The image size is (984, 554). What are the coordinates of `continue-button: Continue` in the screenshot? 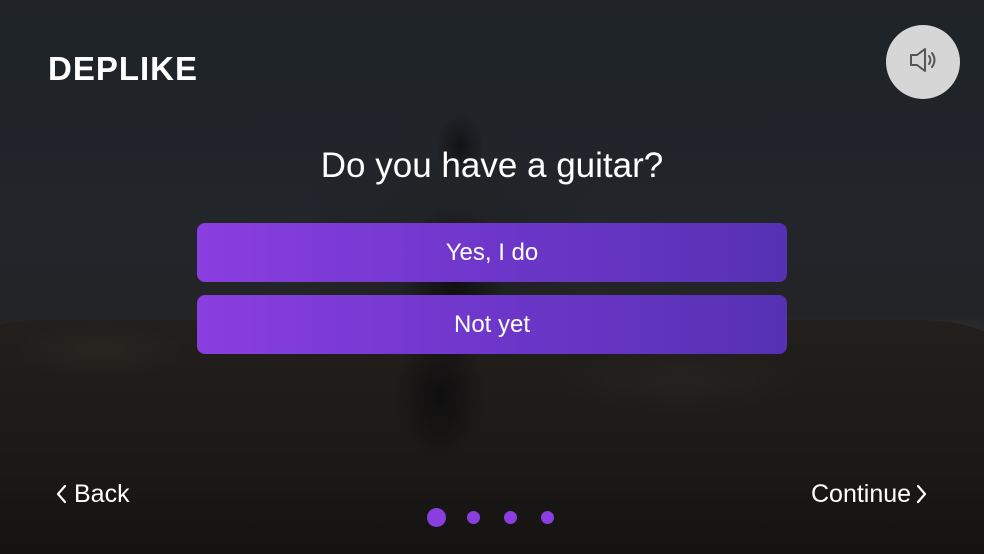 It's located at (871, 494).